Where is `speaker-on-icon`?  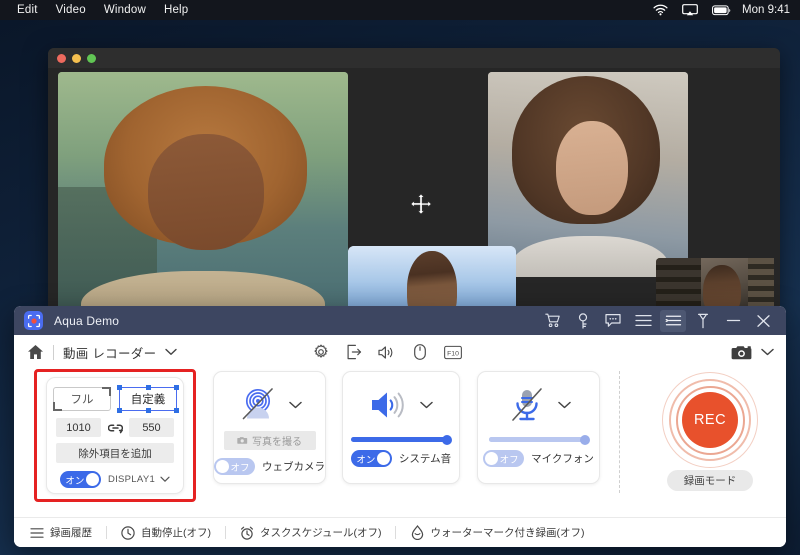 speaker-on-icon is located at coordinates (389, 405).